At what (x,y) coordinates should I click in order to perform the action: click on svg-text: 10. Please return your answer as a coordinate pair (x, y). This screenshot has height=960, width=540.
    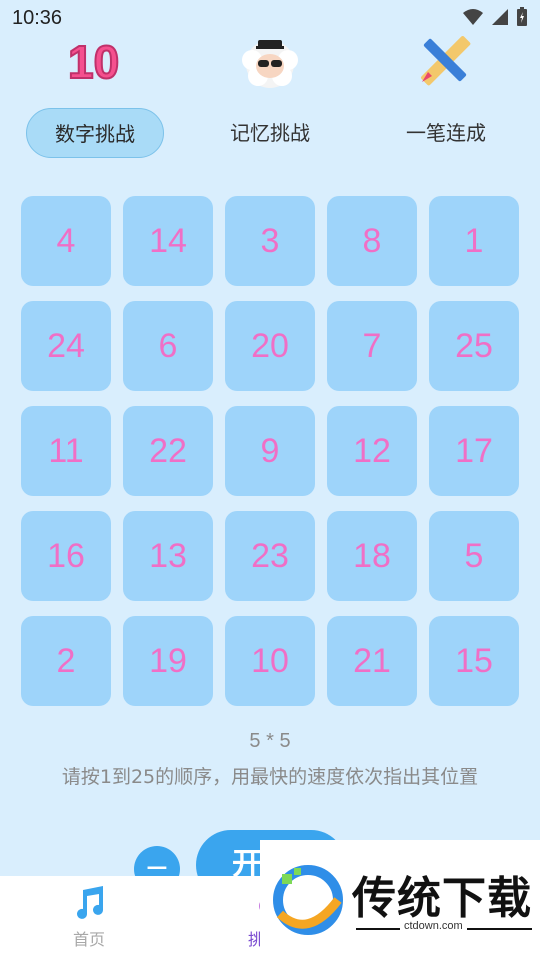
    Looking at the image, I should click on (93, 62).